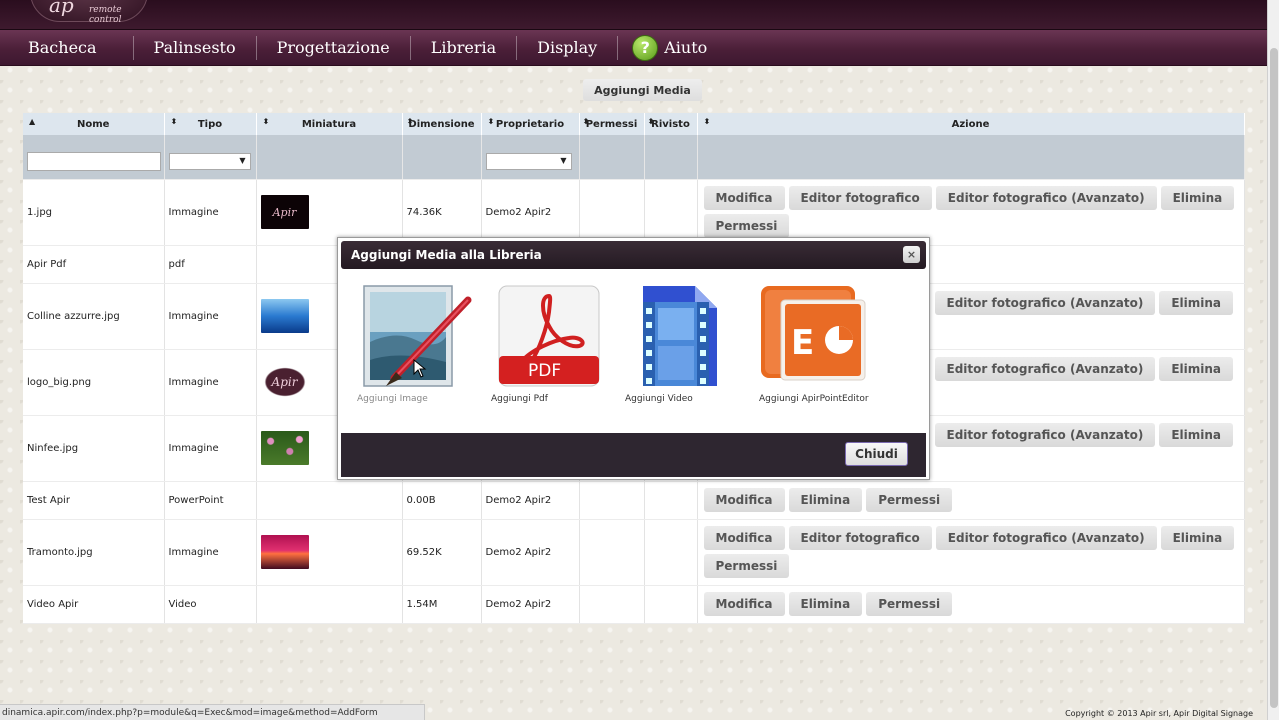 This screenshot has width=1279, height=720. Describe the element at coordinates (209, 162) in the screenshot. I see `type-filter-select: ▼` at that location.